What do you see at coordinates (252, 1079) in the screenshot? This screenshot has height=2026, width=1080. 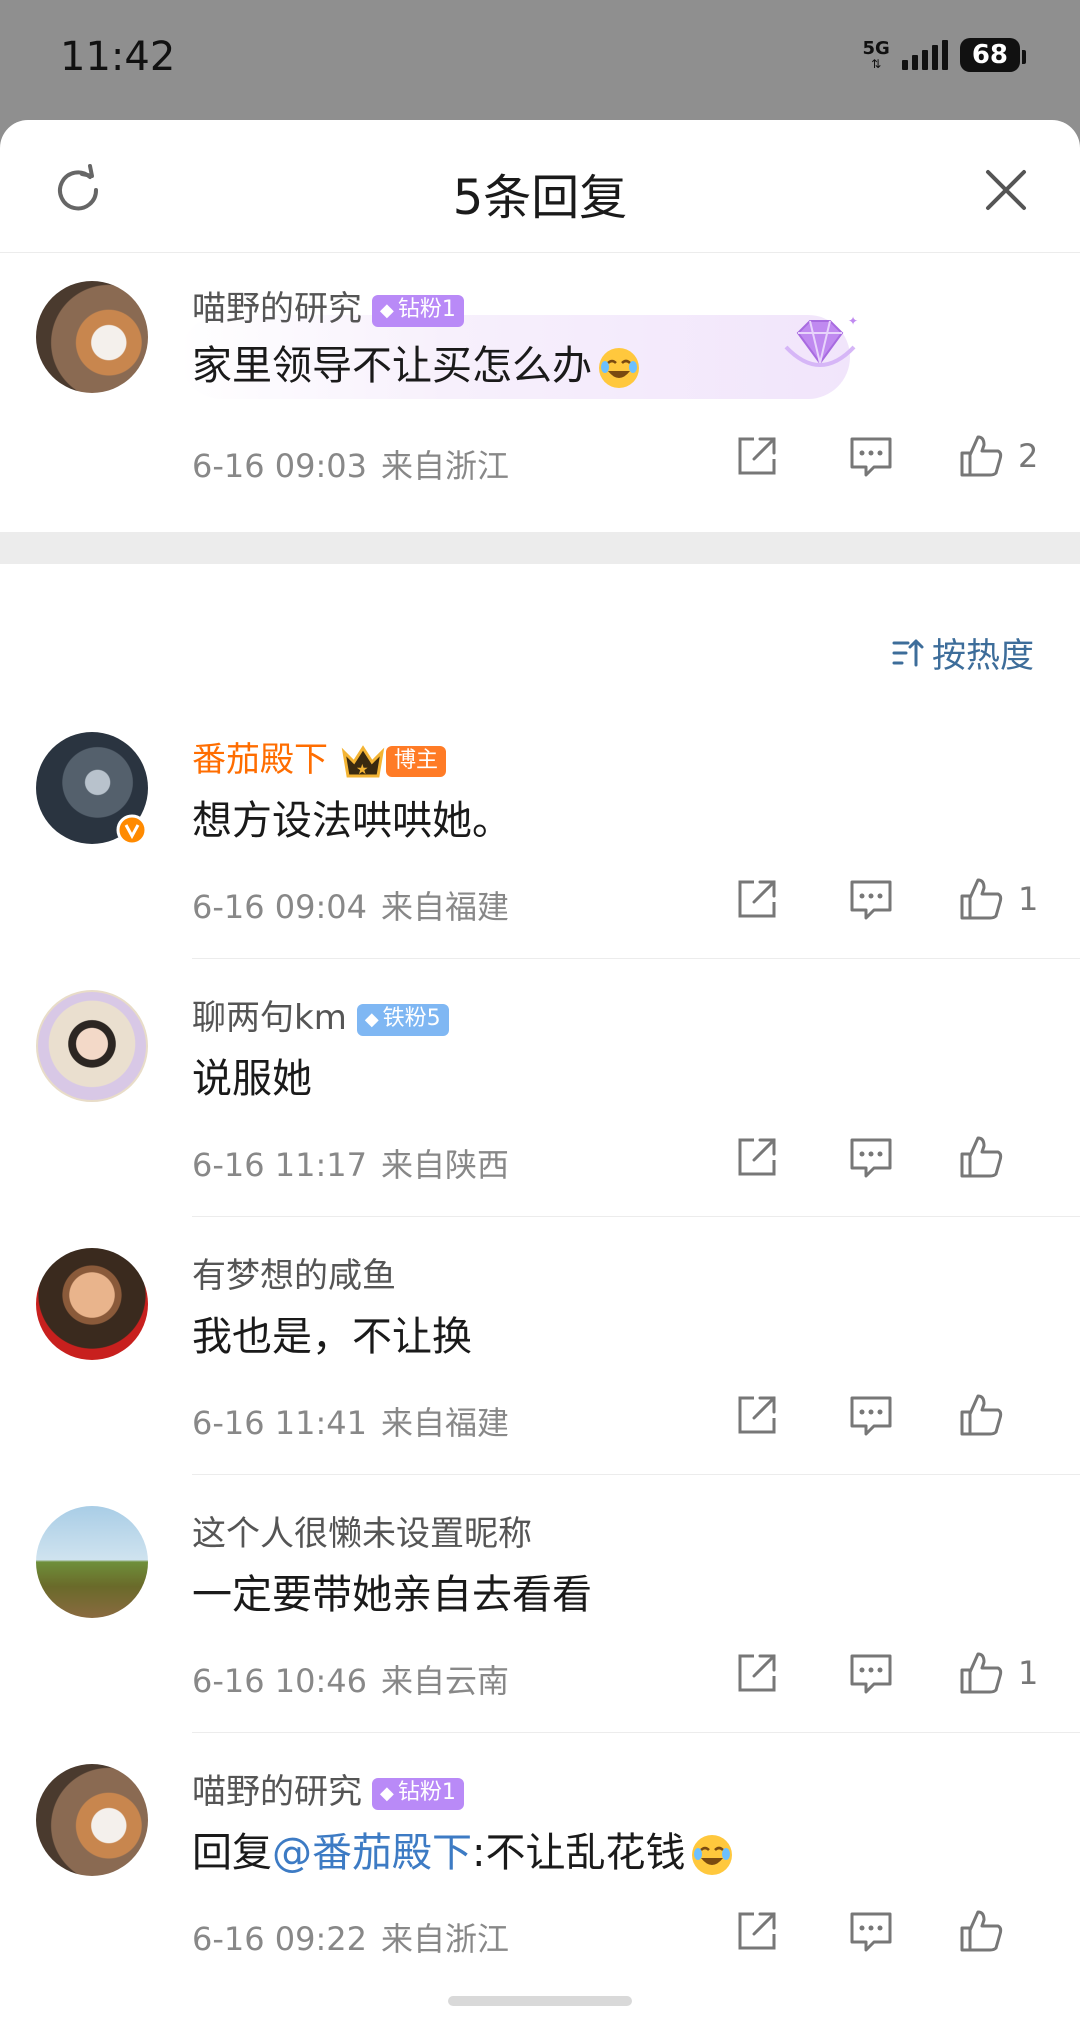 I see `comment-text: 说服她` at bounding box center [252, 1079].